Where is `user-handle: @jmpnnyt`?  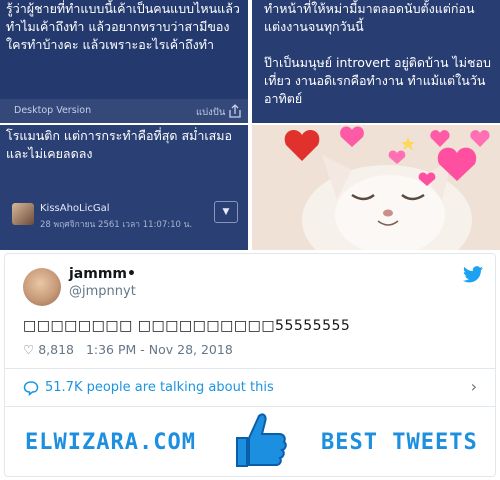
user-handle: @jmpnnyt is located at coordinates (102, 291).